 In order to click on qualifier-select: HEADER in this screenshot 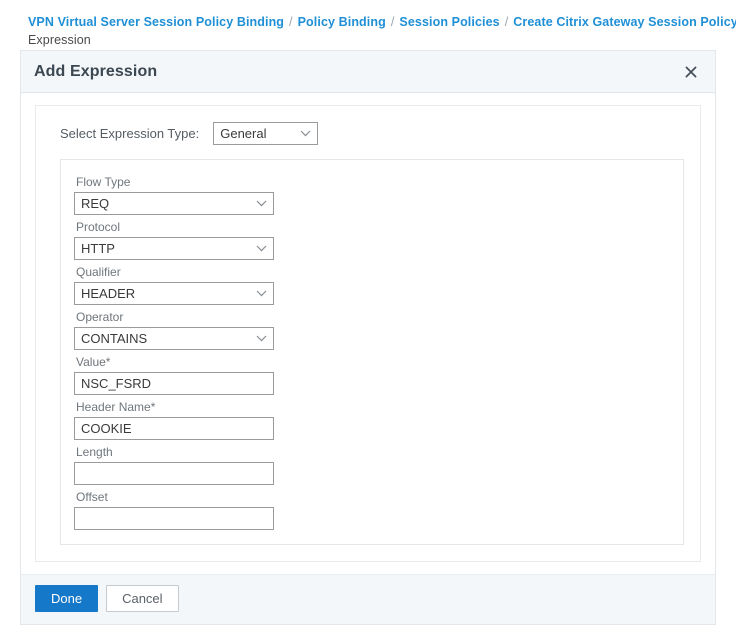, I will do `click(174, 293)`.